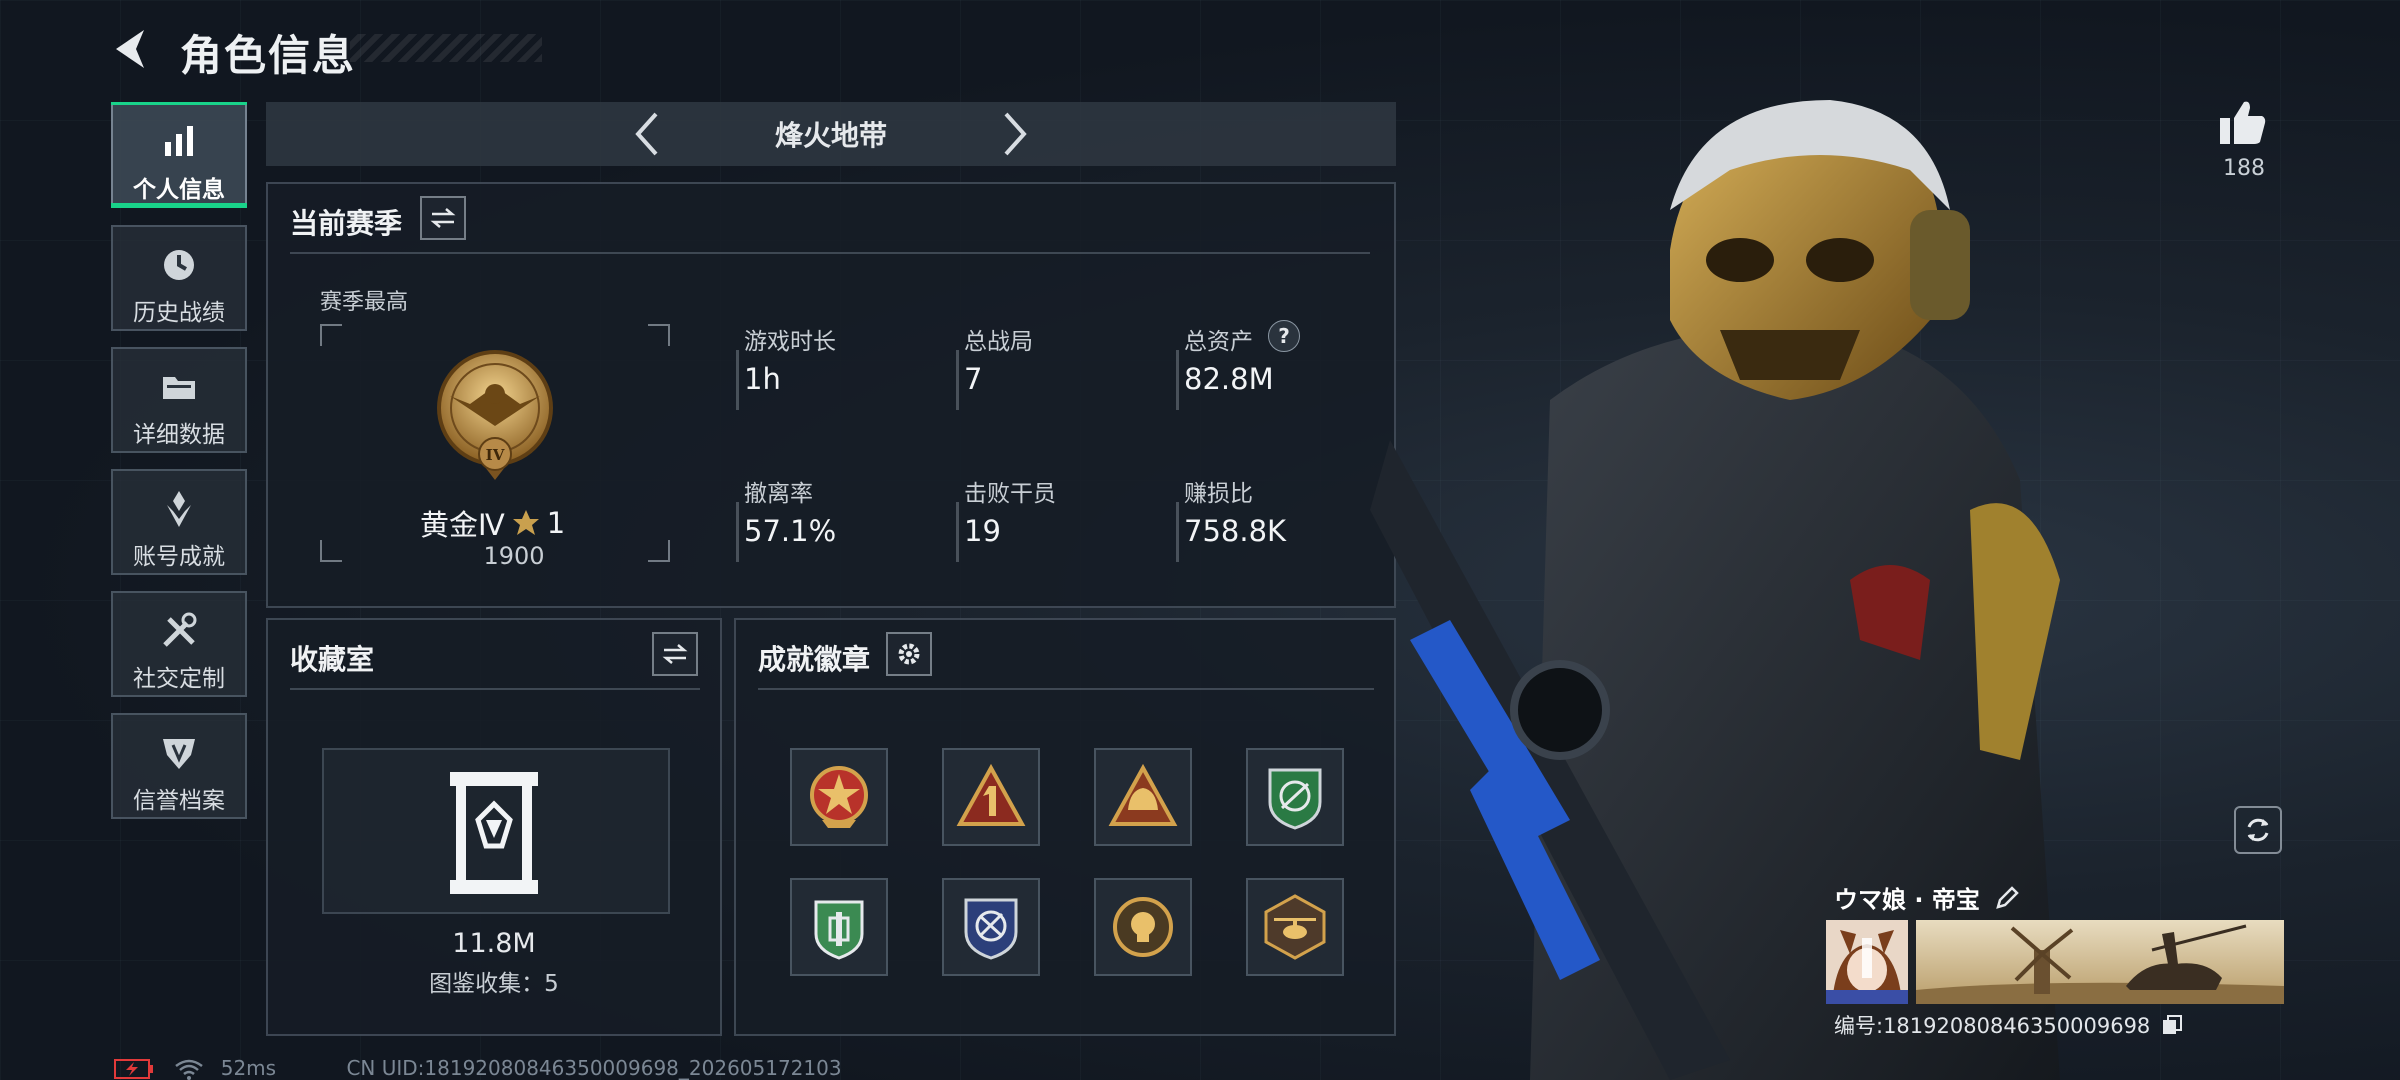  I want to click on stat-value-profit-ratio: 758.8K, so click(1235, 531).